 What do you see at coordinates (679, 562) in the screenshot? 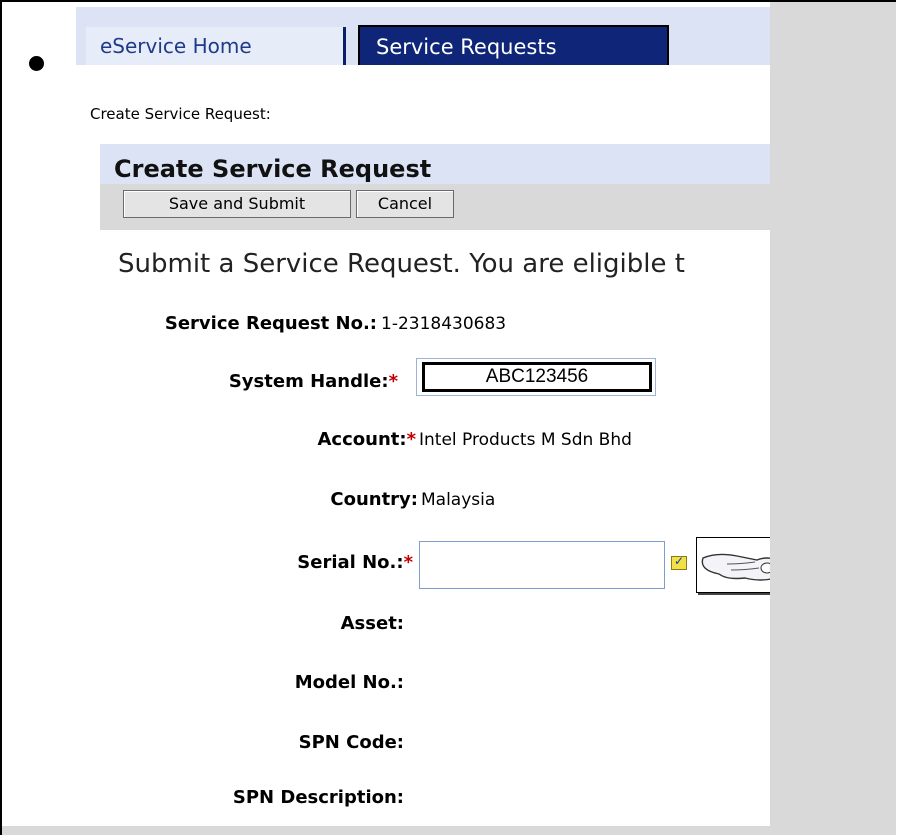
I see `pick-list-icon` at bounding box center [679, 562].